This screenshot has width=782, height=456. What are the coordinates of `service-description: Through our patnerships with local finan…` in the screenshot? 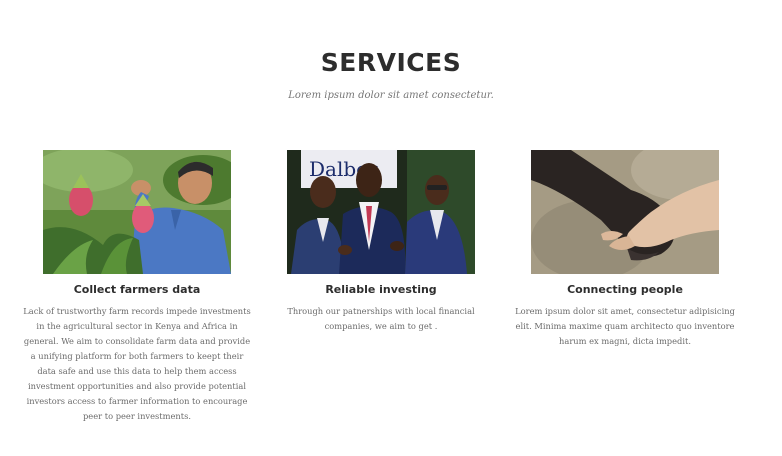 It's located at (381, 318).